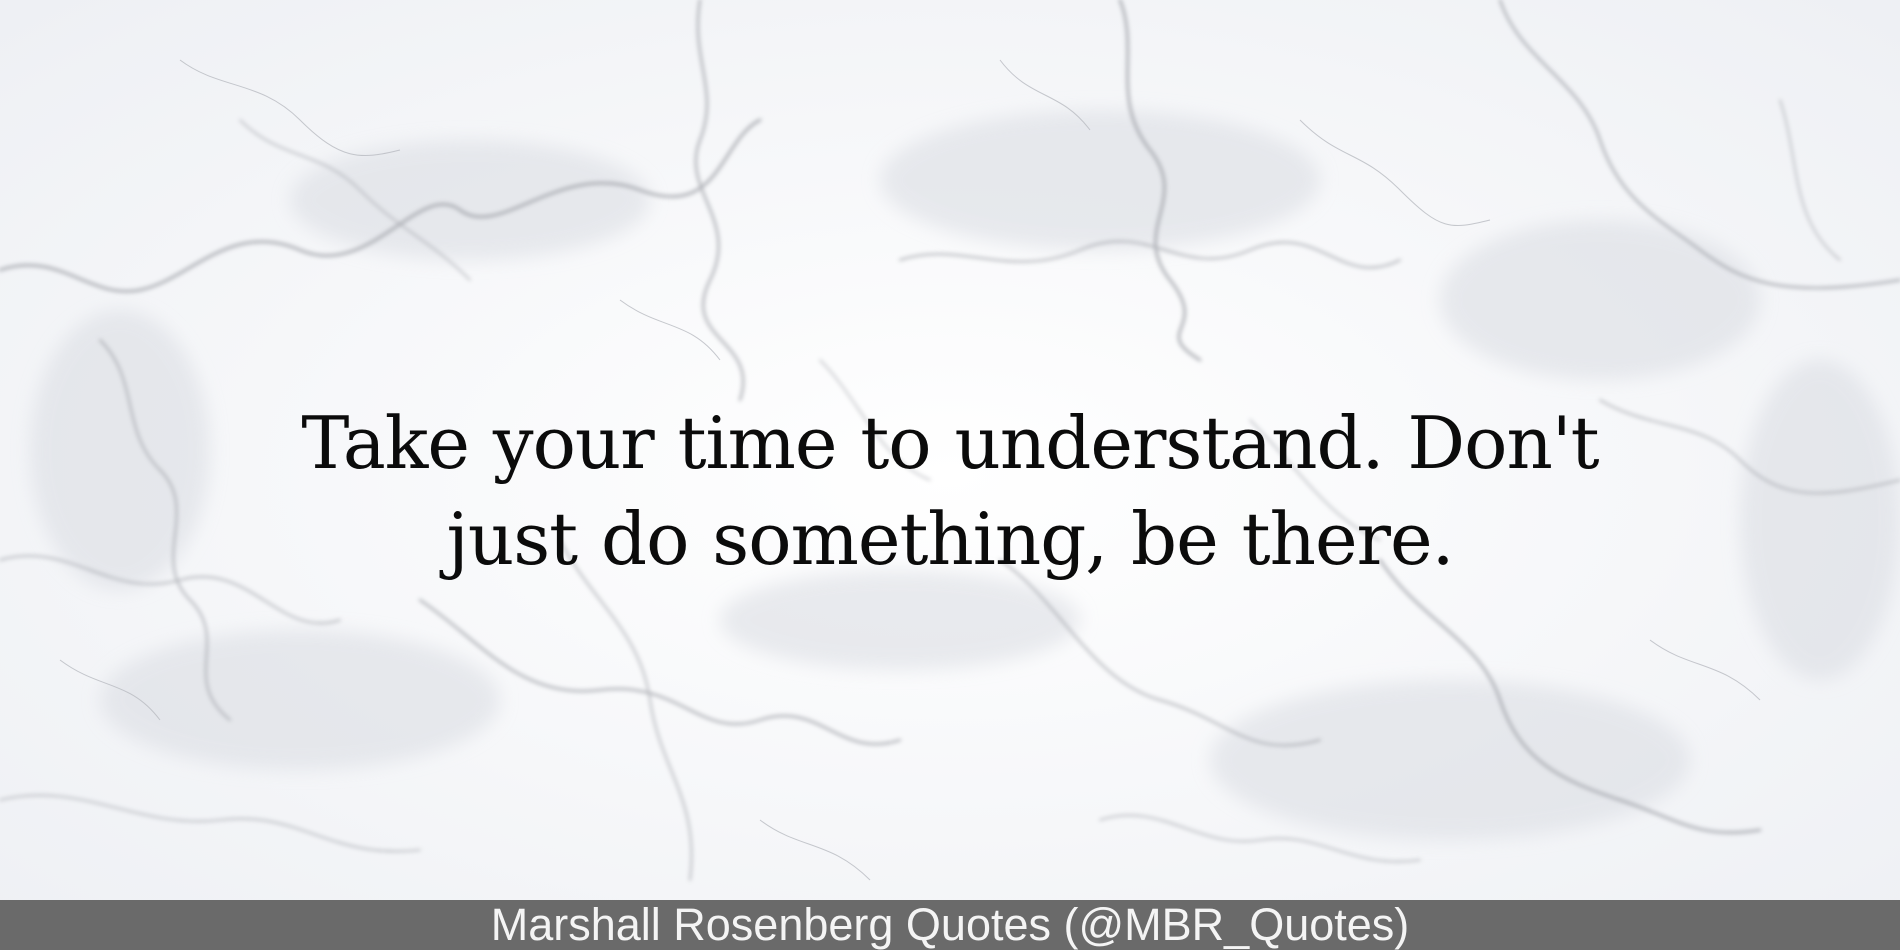 Image resolution: width=1900 pixels, height=950 pixels. What do you see at coordinates (950, 539) in the screenshot?
I see `quote-line-2: just do something, be there.` at bounding box center [950, 539].